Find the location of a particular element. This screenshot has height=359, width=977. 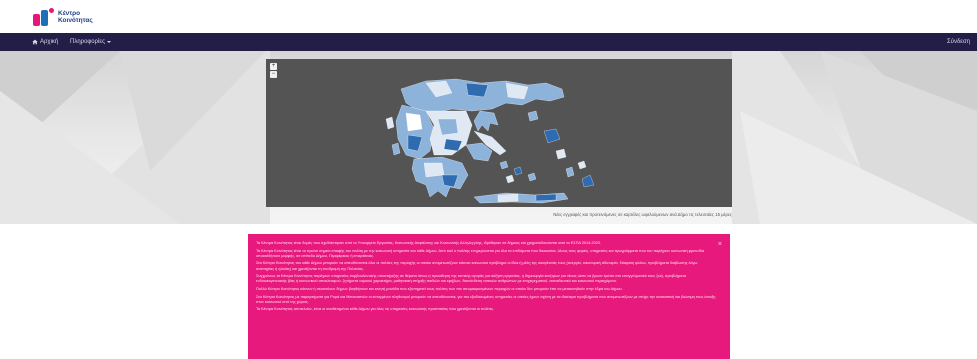

nav-home-link: Αρχική is located at coordinates (45, 42).